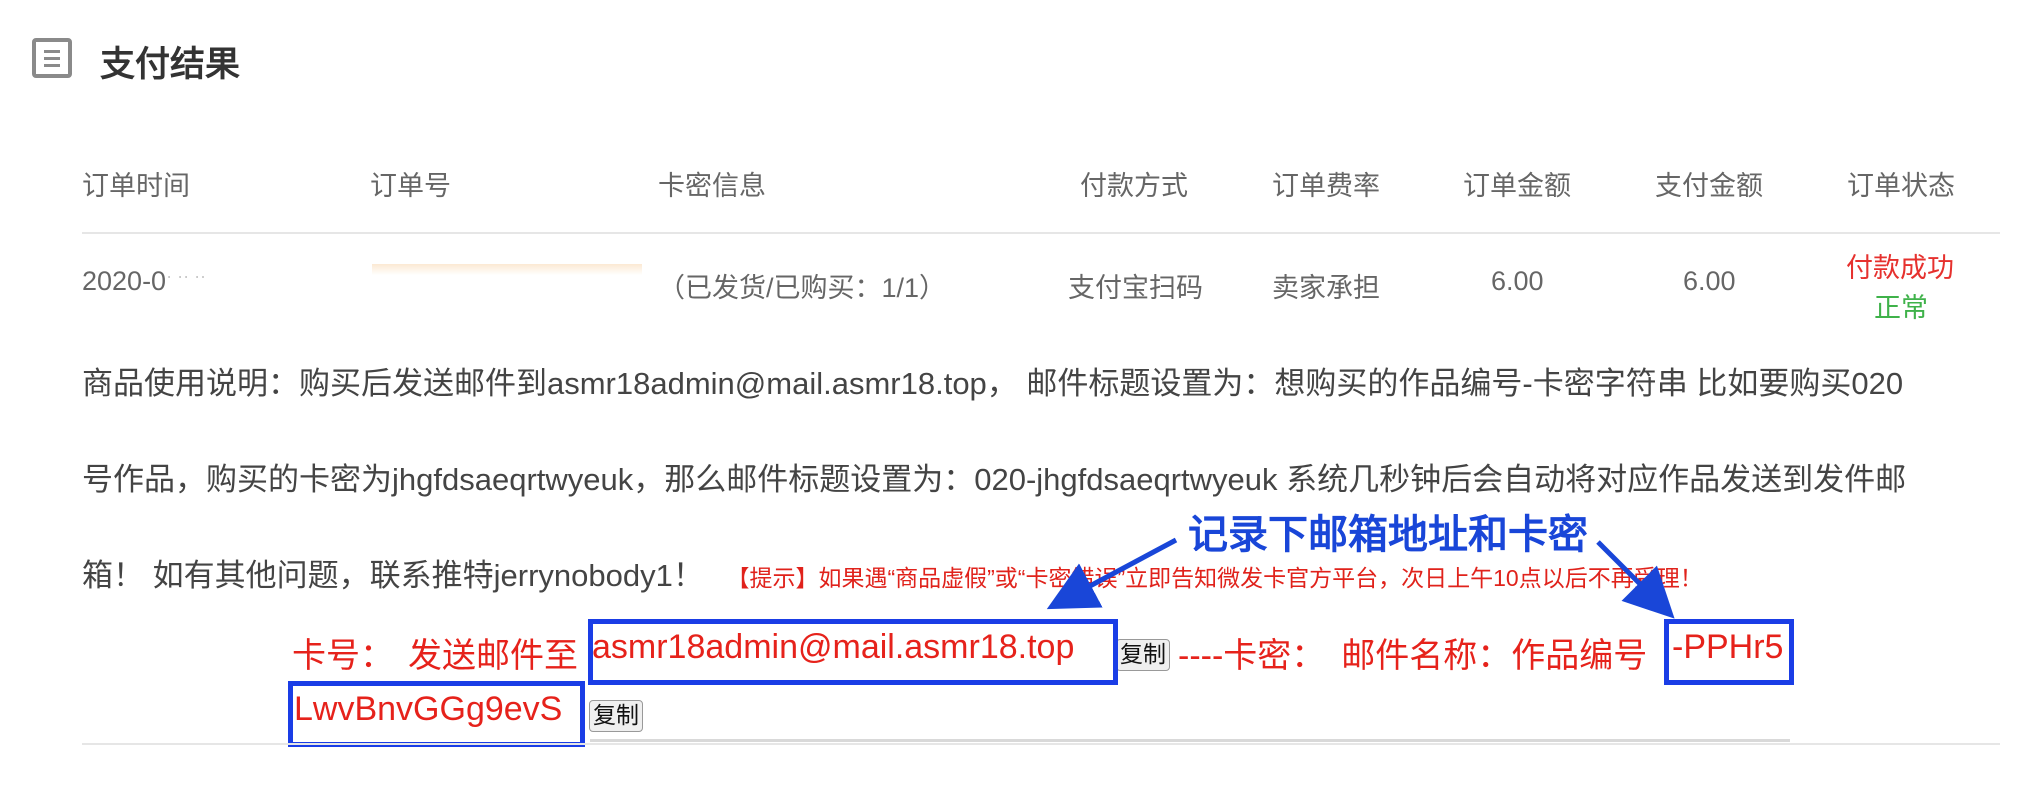 The width and height of the screenshot is (2040, 790). I want to click on annotation-arrows, so click(1360, 578).